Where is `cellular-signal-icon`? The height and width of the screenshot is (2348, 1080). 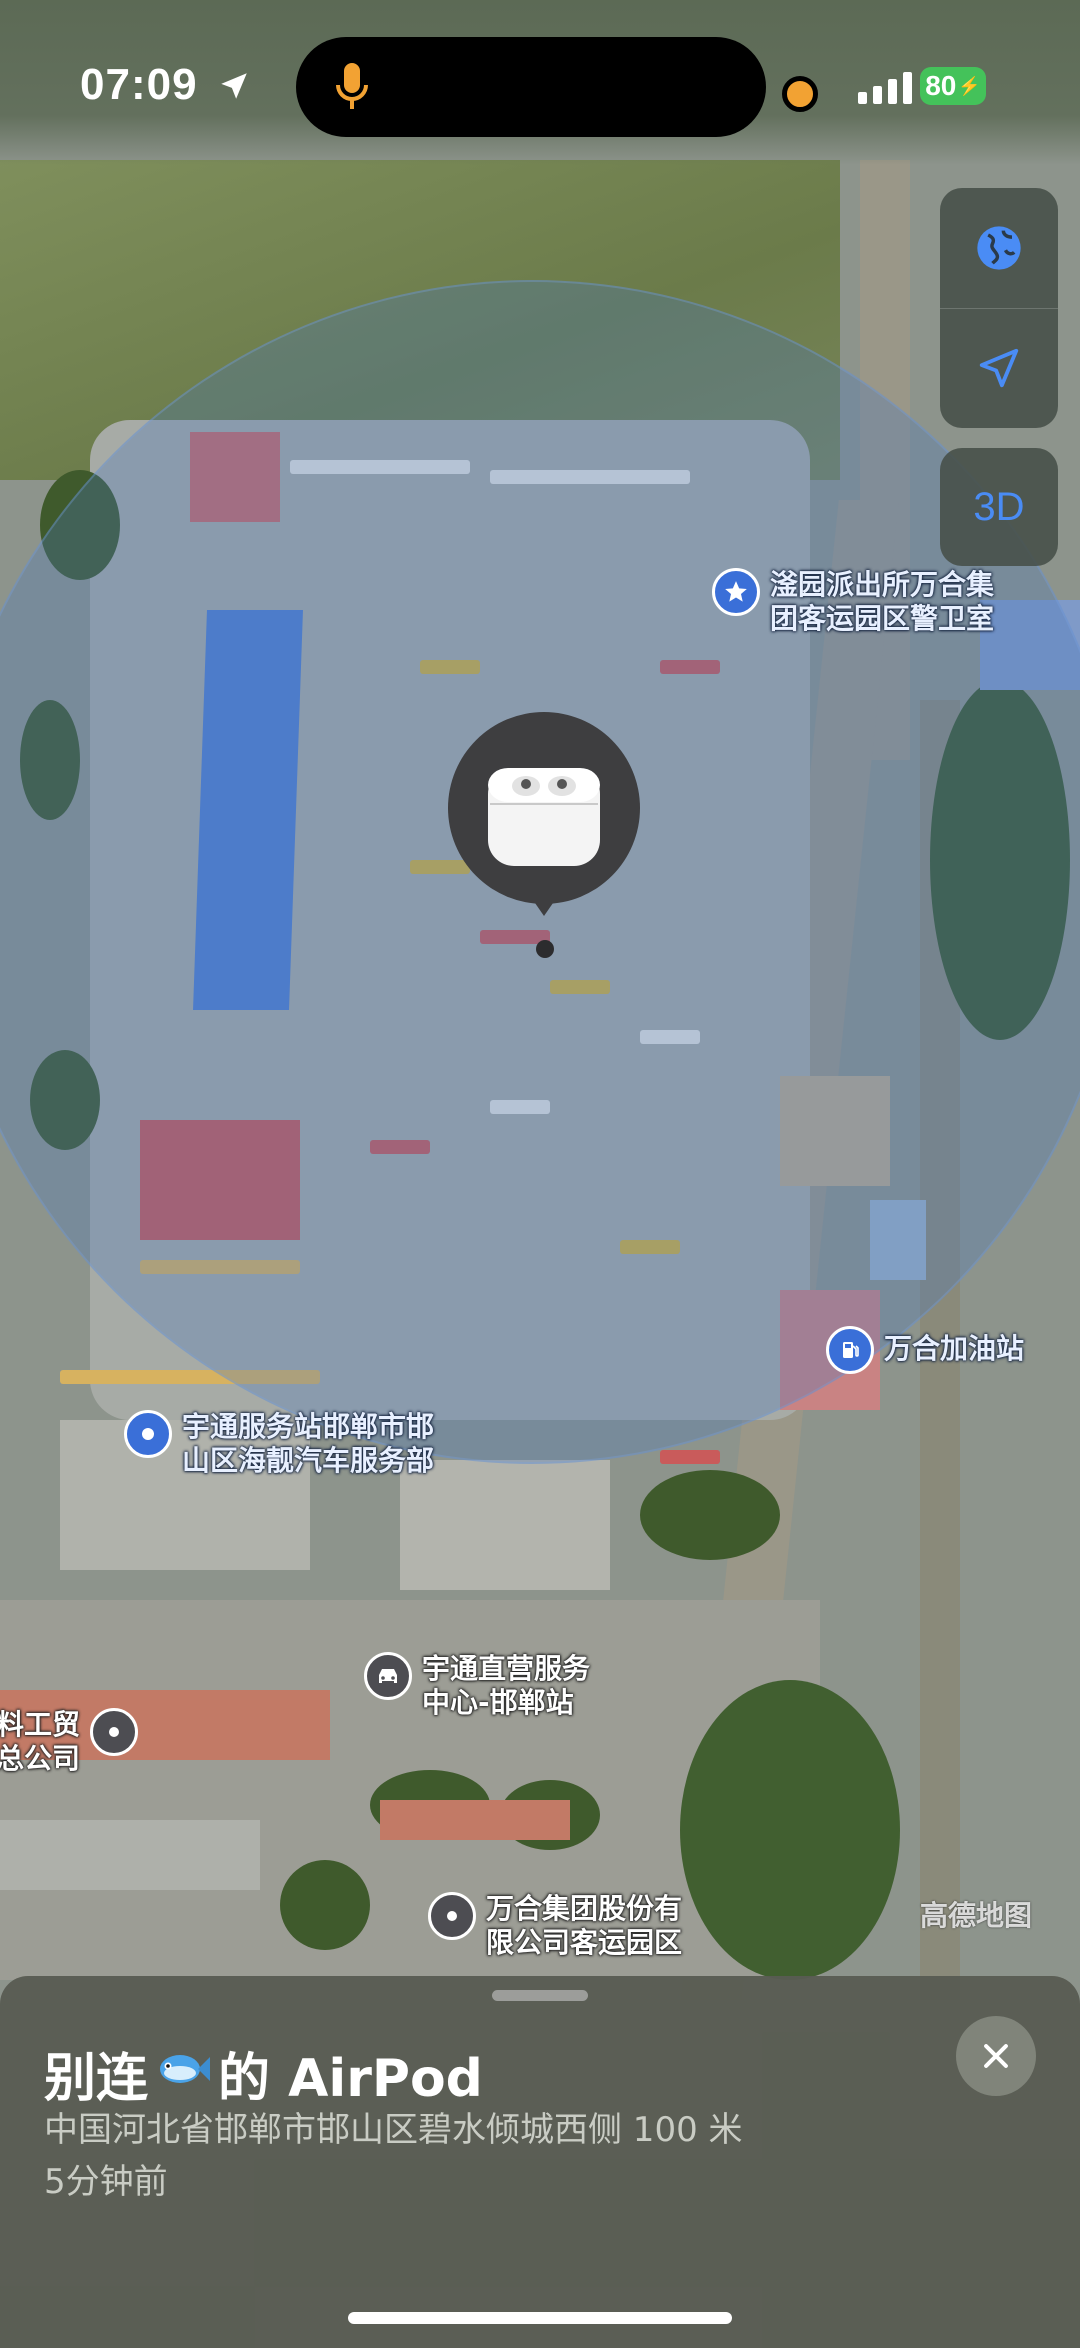 cellular-signal-icon is located at coordinates (885, 87).